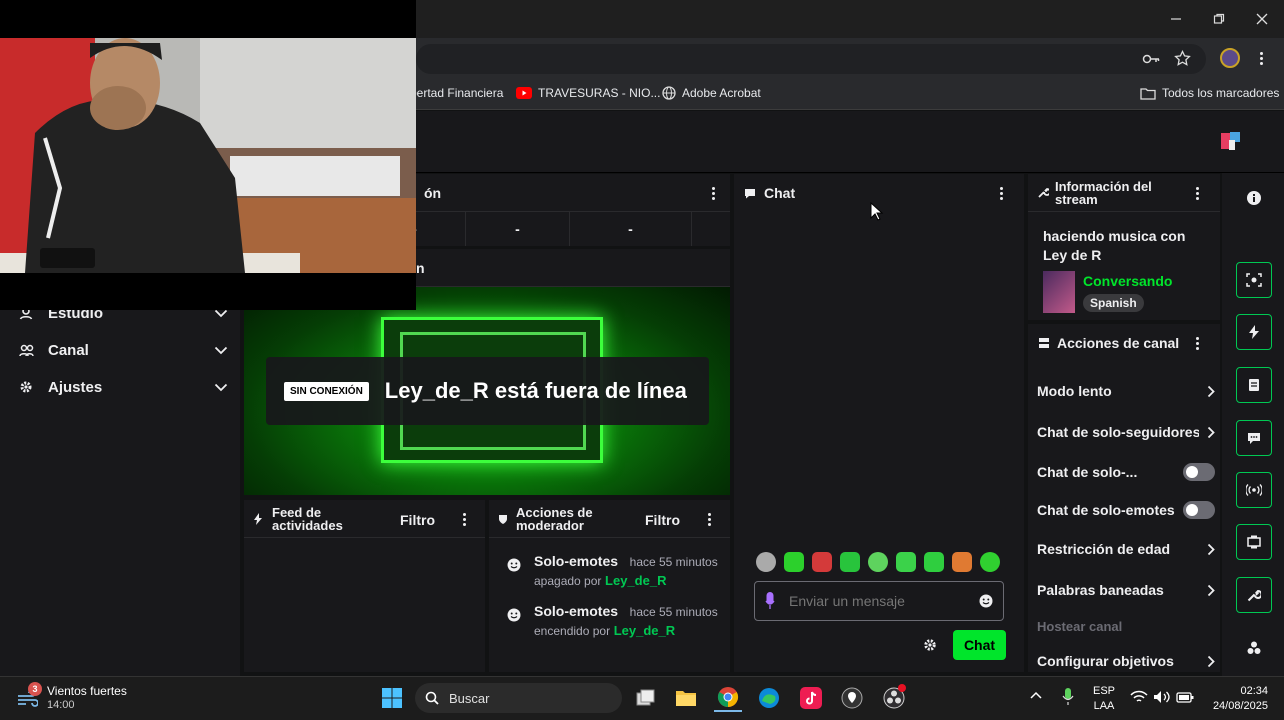 The image size is (1284, 720). What do you see at coordinates (1126, 391) in the screenshot?
I see `slow-mode-row: Modo lento` at bounding box center [1126, 391].